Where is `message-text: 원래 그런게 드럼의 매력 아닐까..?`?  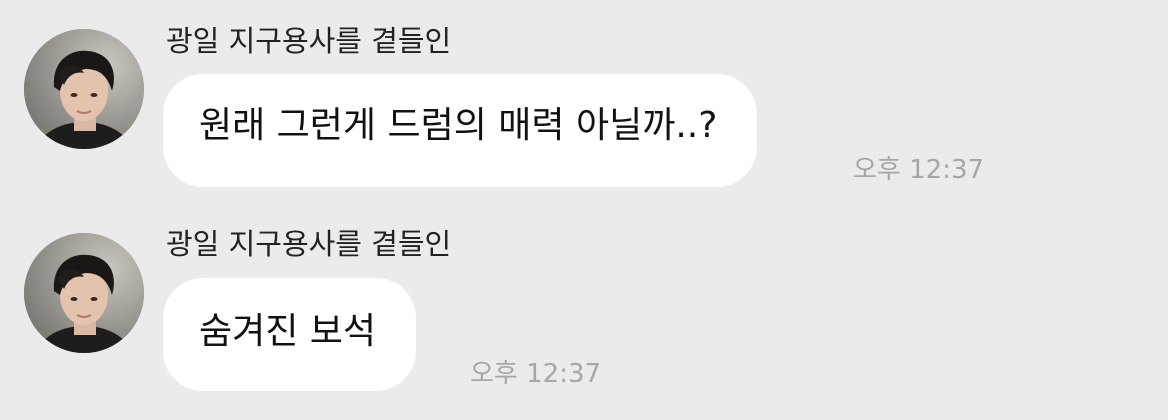 message-text: 원래 그런게 드럼의 매력 아닐까..? is located at coordinates (458, 125).